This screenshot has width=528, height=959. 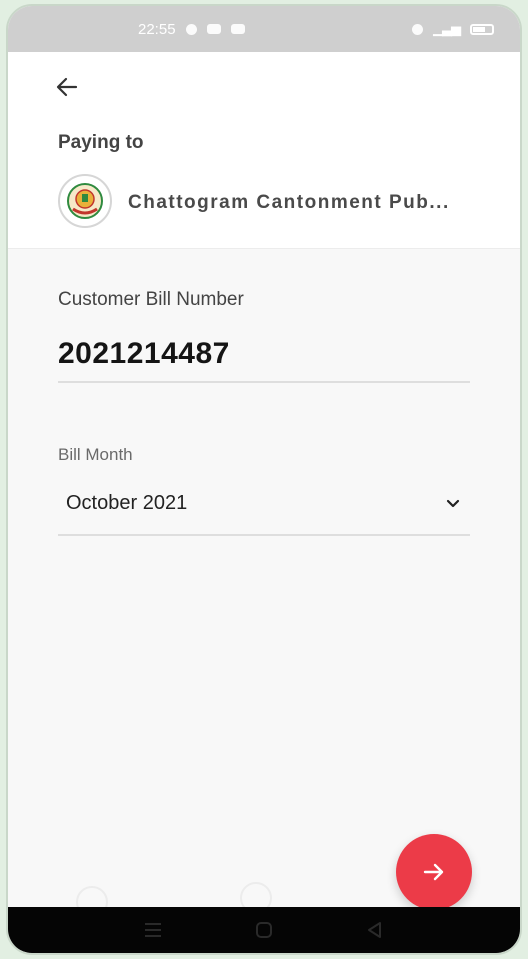 I want to click on next-button, so click(x=434, y=872).